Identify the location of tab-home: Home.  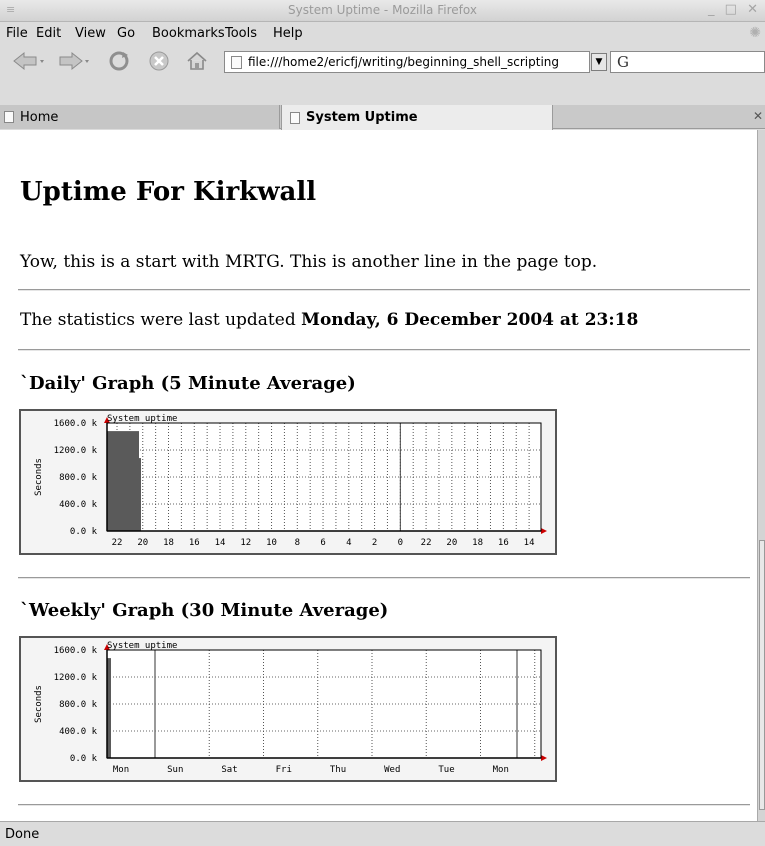
(140, 117).